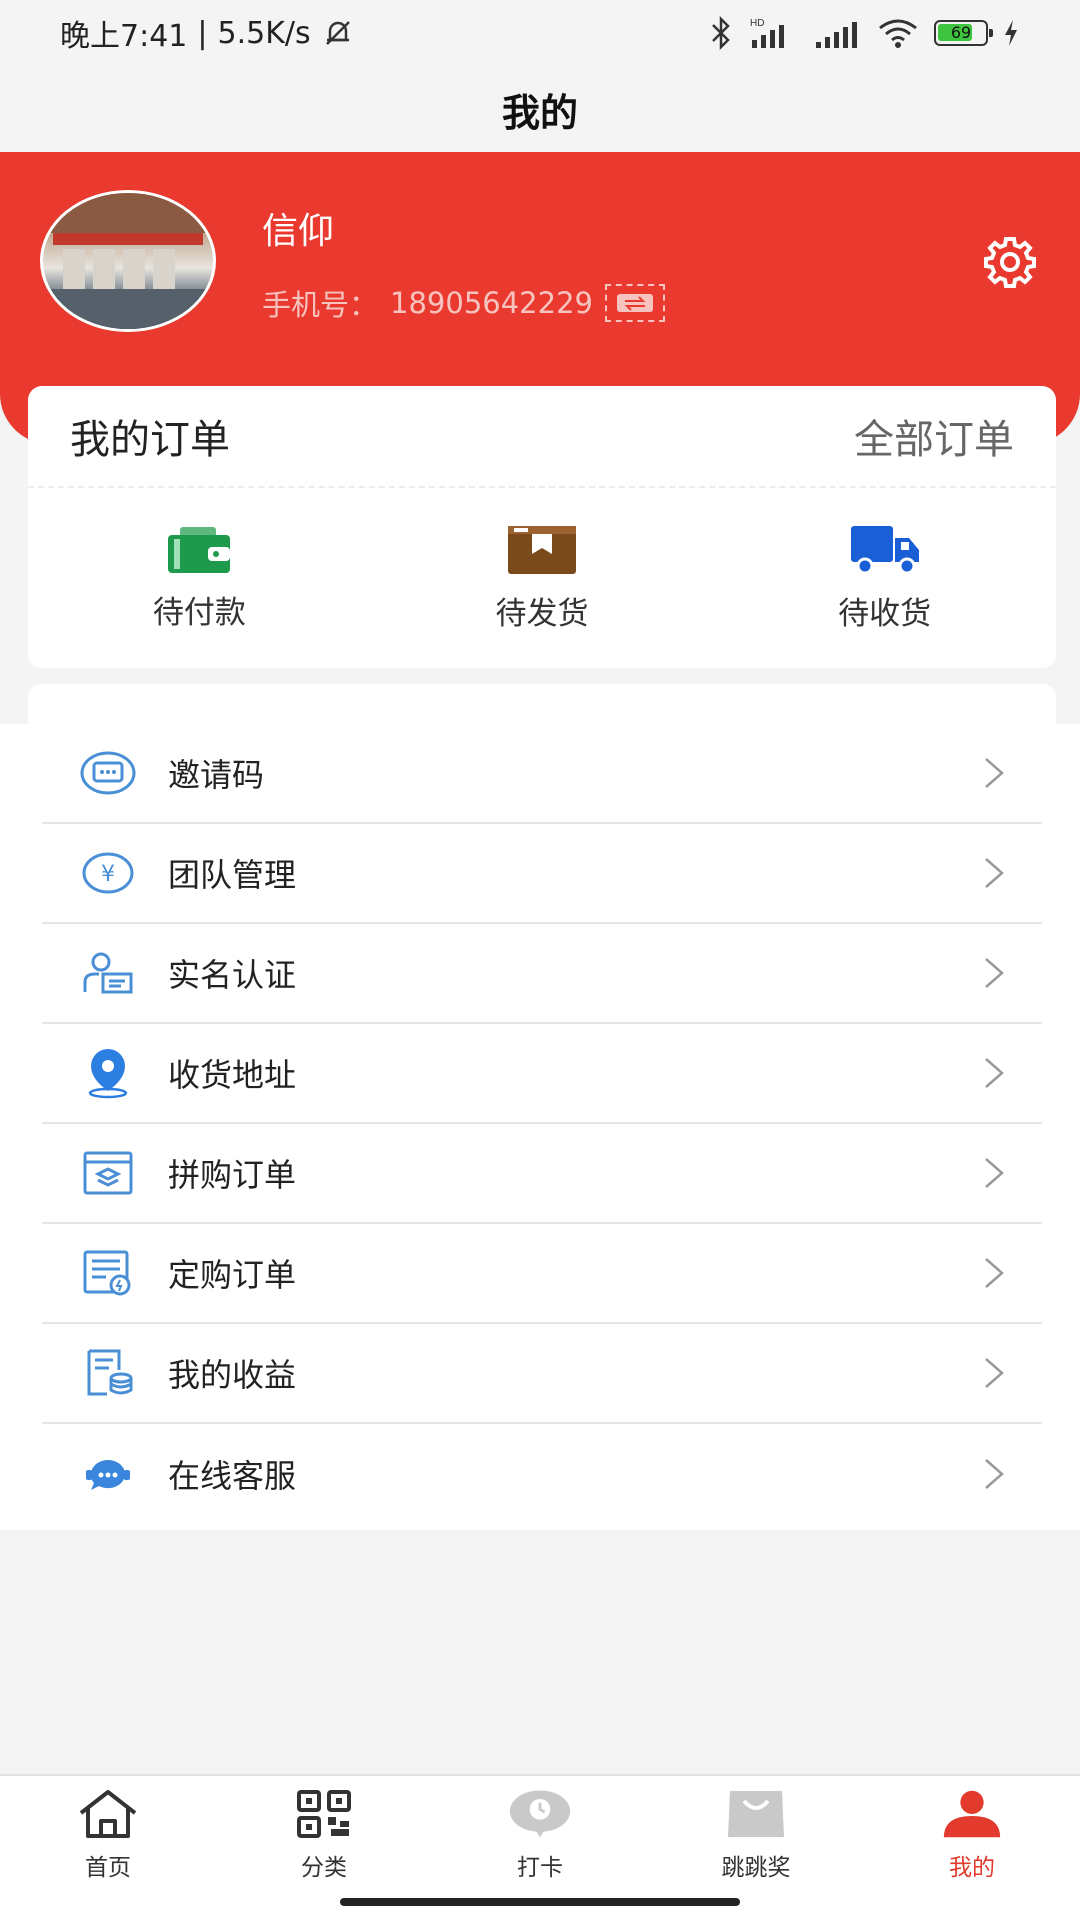  What do you see at coordinates (540, 1902) in the screenshot?
I see `home-indicator` at bounding box center [540, 1902].